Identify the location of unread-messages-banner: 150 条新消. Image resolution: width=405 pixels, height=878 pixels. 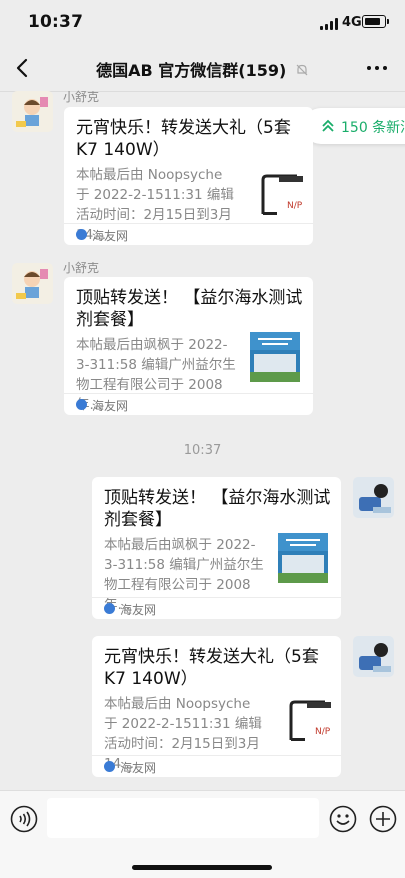
(354, 126).